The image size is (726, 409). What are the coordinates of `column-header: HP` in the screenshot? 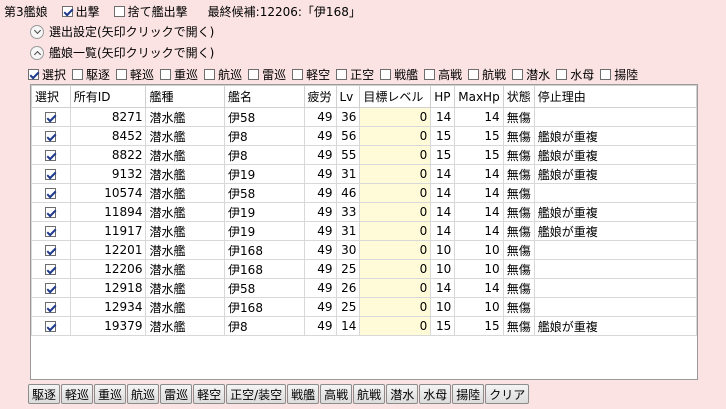 It's located at (443, 96).